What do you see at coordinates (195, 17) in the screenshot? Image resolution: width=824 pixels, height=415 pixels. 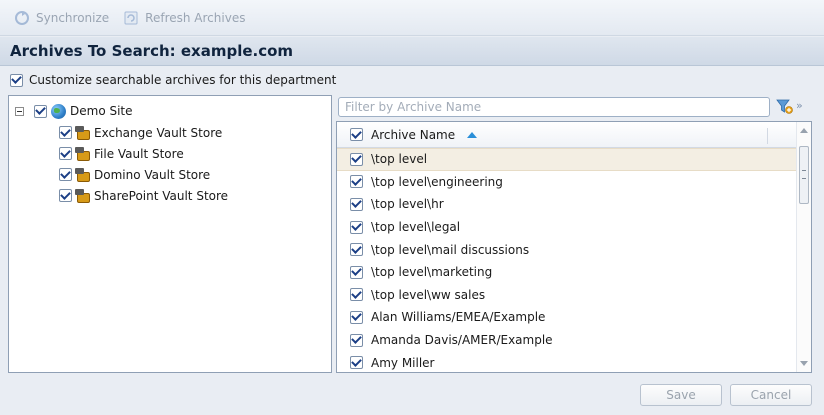 I see `refresh-archives-label: Refresh Archives` at bounding box center [195, 17].